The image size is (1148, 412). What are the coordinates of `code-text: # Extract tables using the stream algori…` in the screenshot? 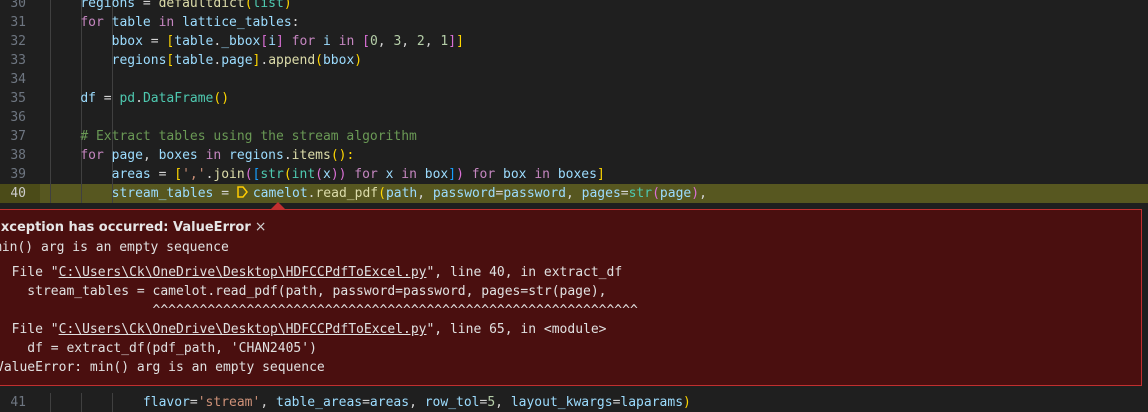 It's located at (248, 136).